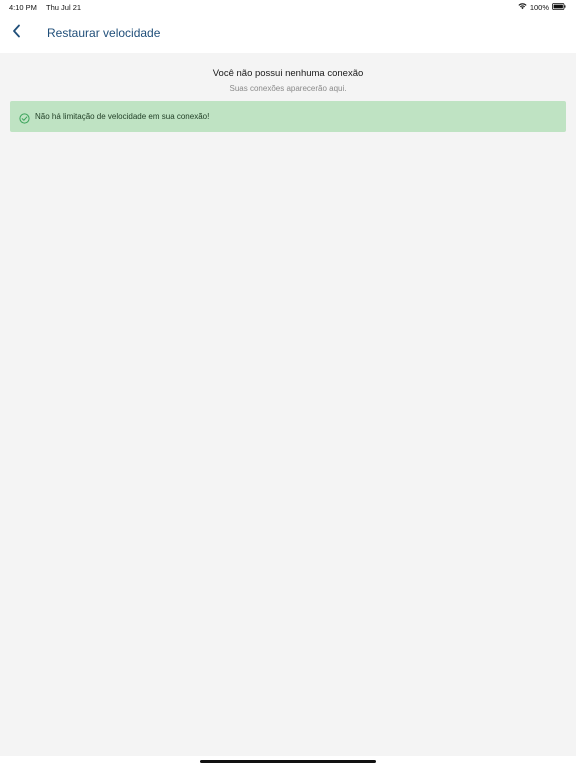 The width and height of the screenshot is (576, 768). What do you see at coordinates (24, 117) in the screenshot?
I see `check-circle-icon` at bounding box center [24, 117].